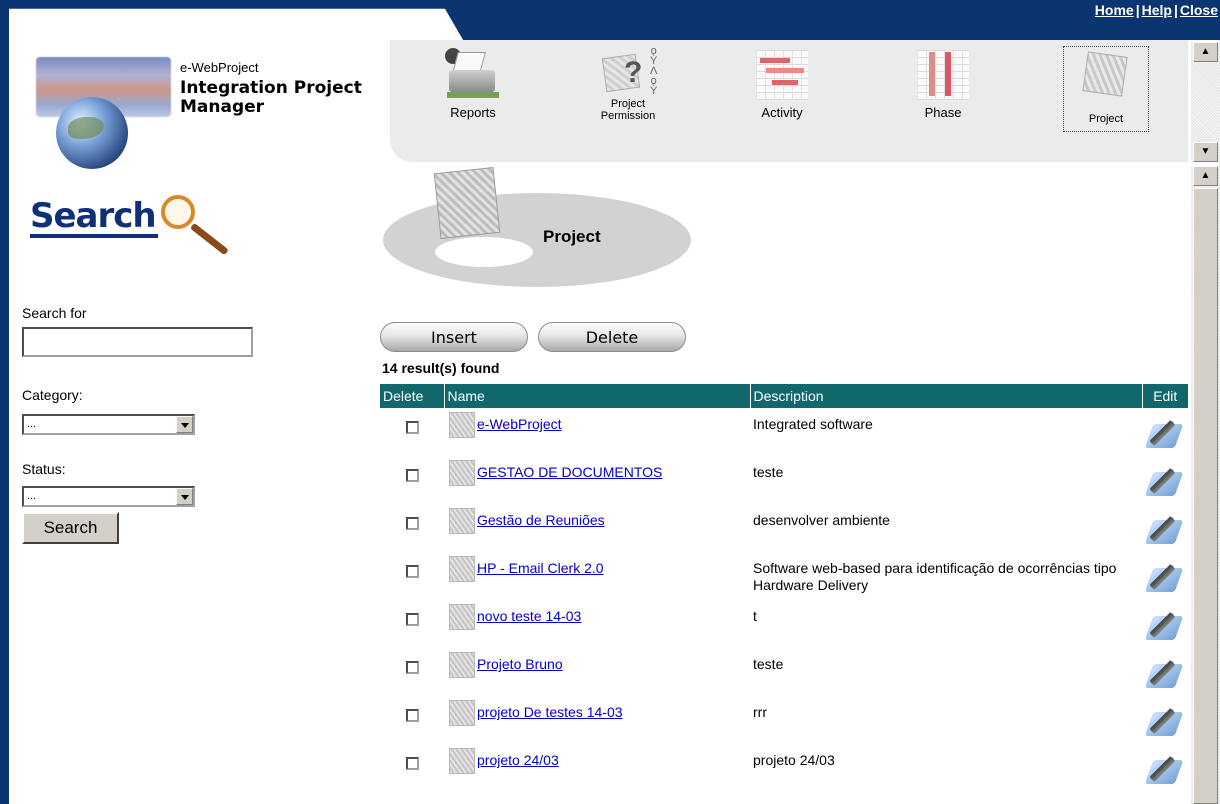  Describe the element at coordinates (1114, 10) in the screenshot. I see `home-link: Home` at that location.